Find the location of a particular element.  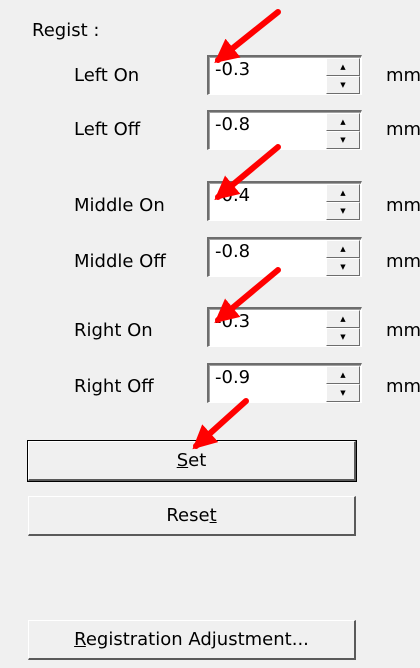

middle-on-unit: mm is located at coordinates (403, 205).